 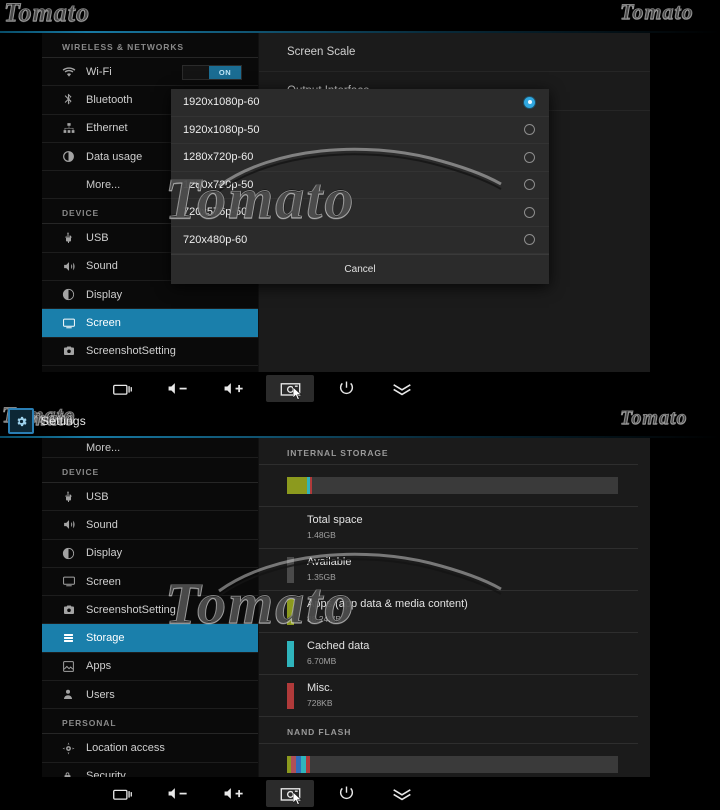 What do you see at coordinates (99, 71) in the screenshot?
I see `sidebar-item-label: Wi-Fi` at bounding box center [99, 71].